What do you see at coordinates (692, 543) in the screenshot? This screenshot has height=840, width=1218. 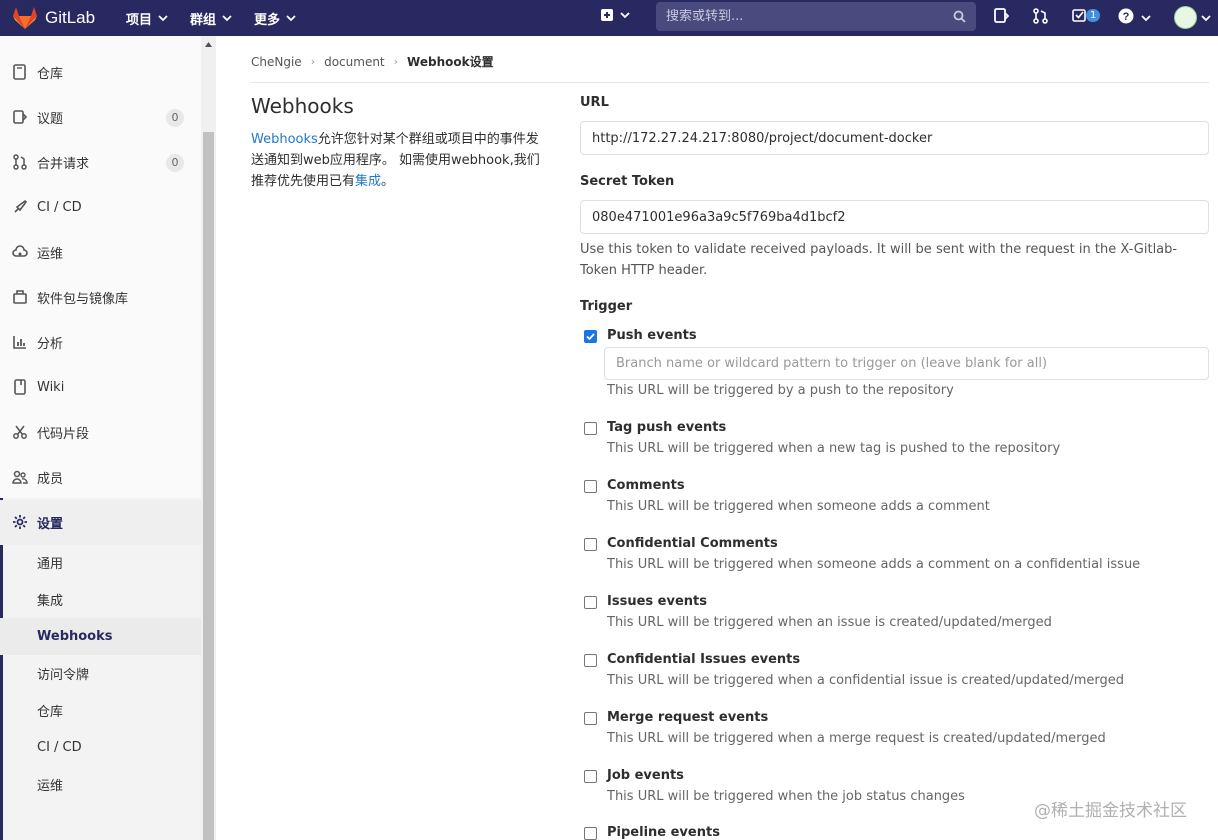 I see `trigger-label-confidential-comments: Confidential Comments` at bounding box center [692, 543].